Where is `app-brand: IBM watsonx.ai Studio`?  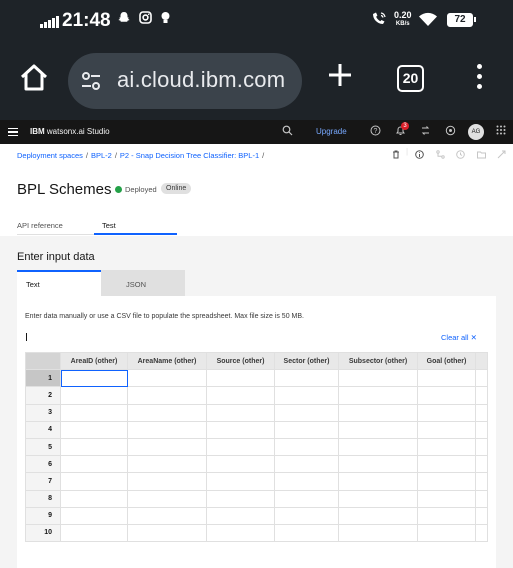 app-brand: IBM watsonx.ai Studio is located at coordinates (70, 131).